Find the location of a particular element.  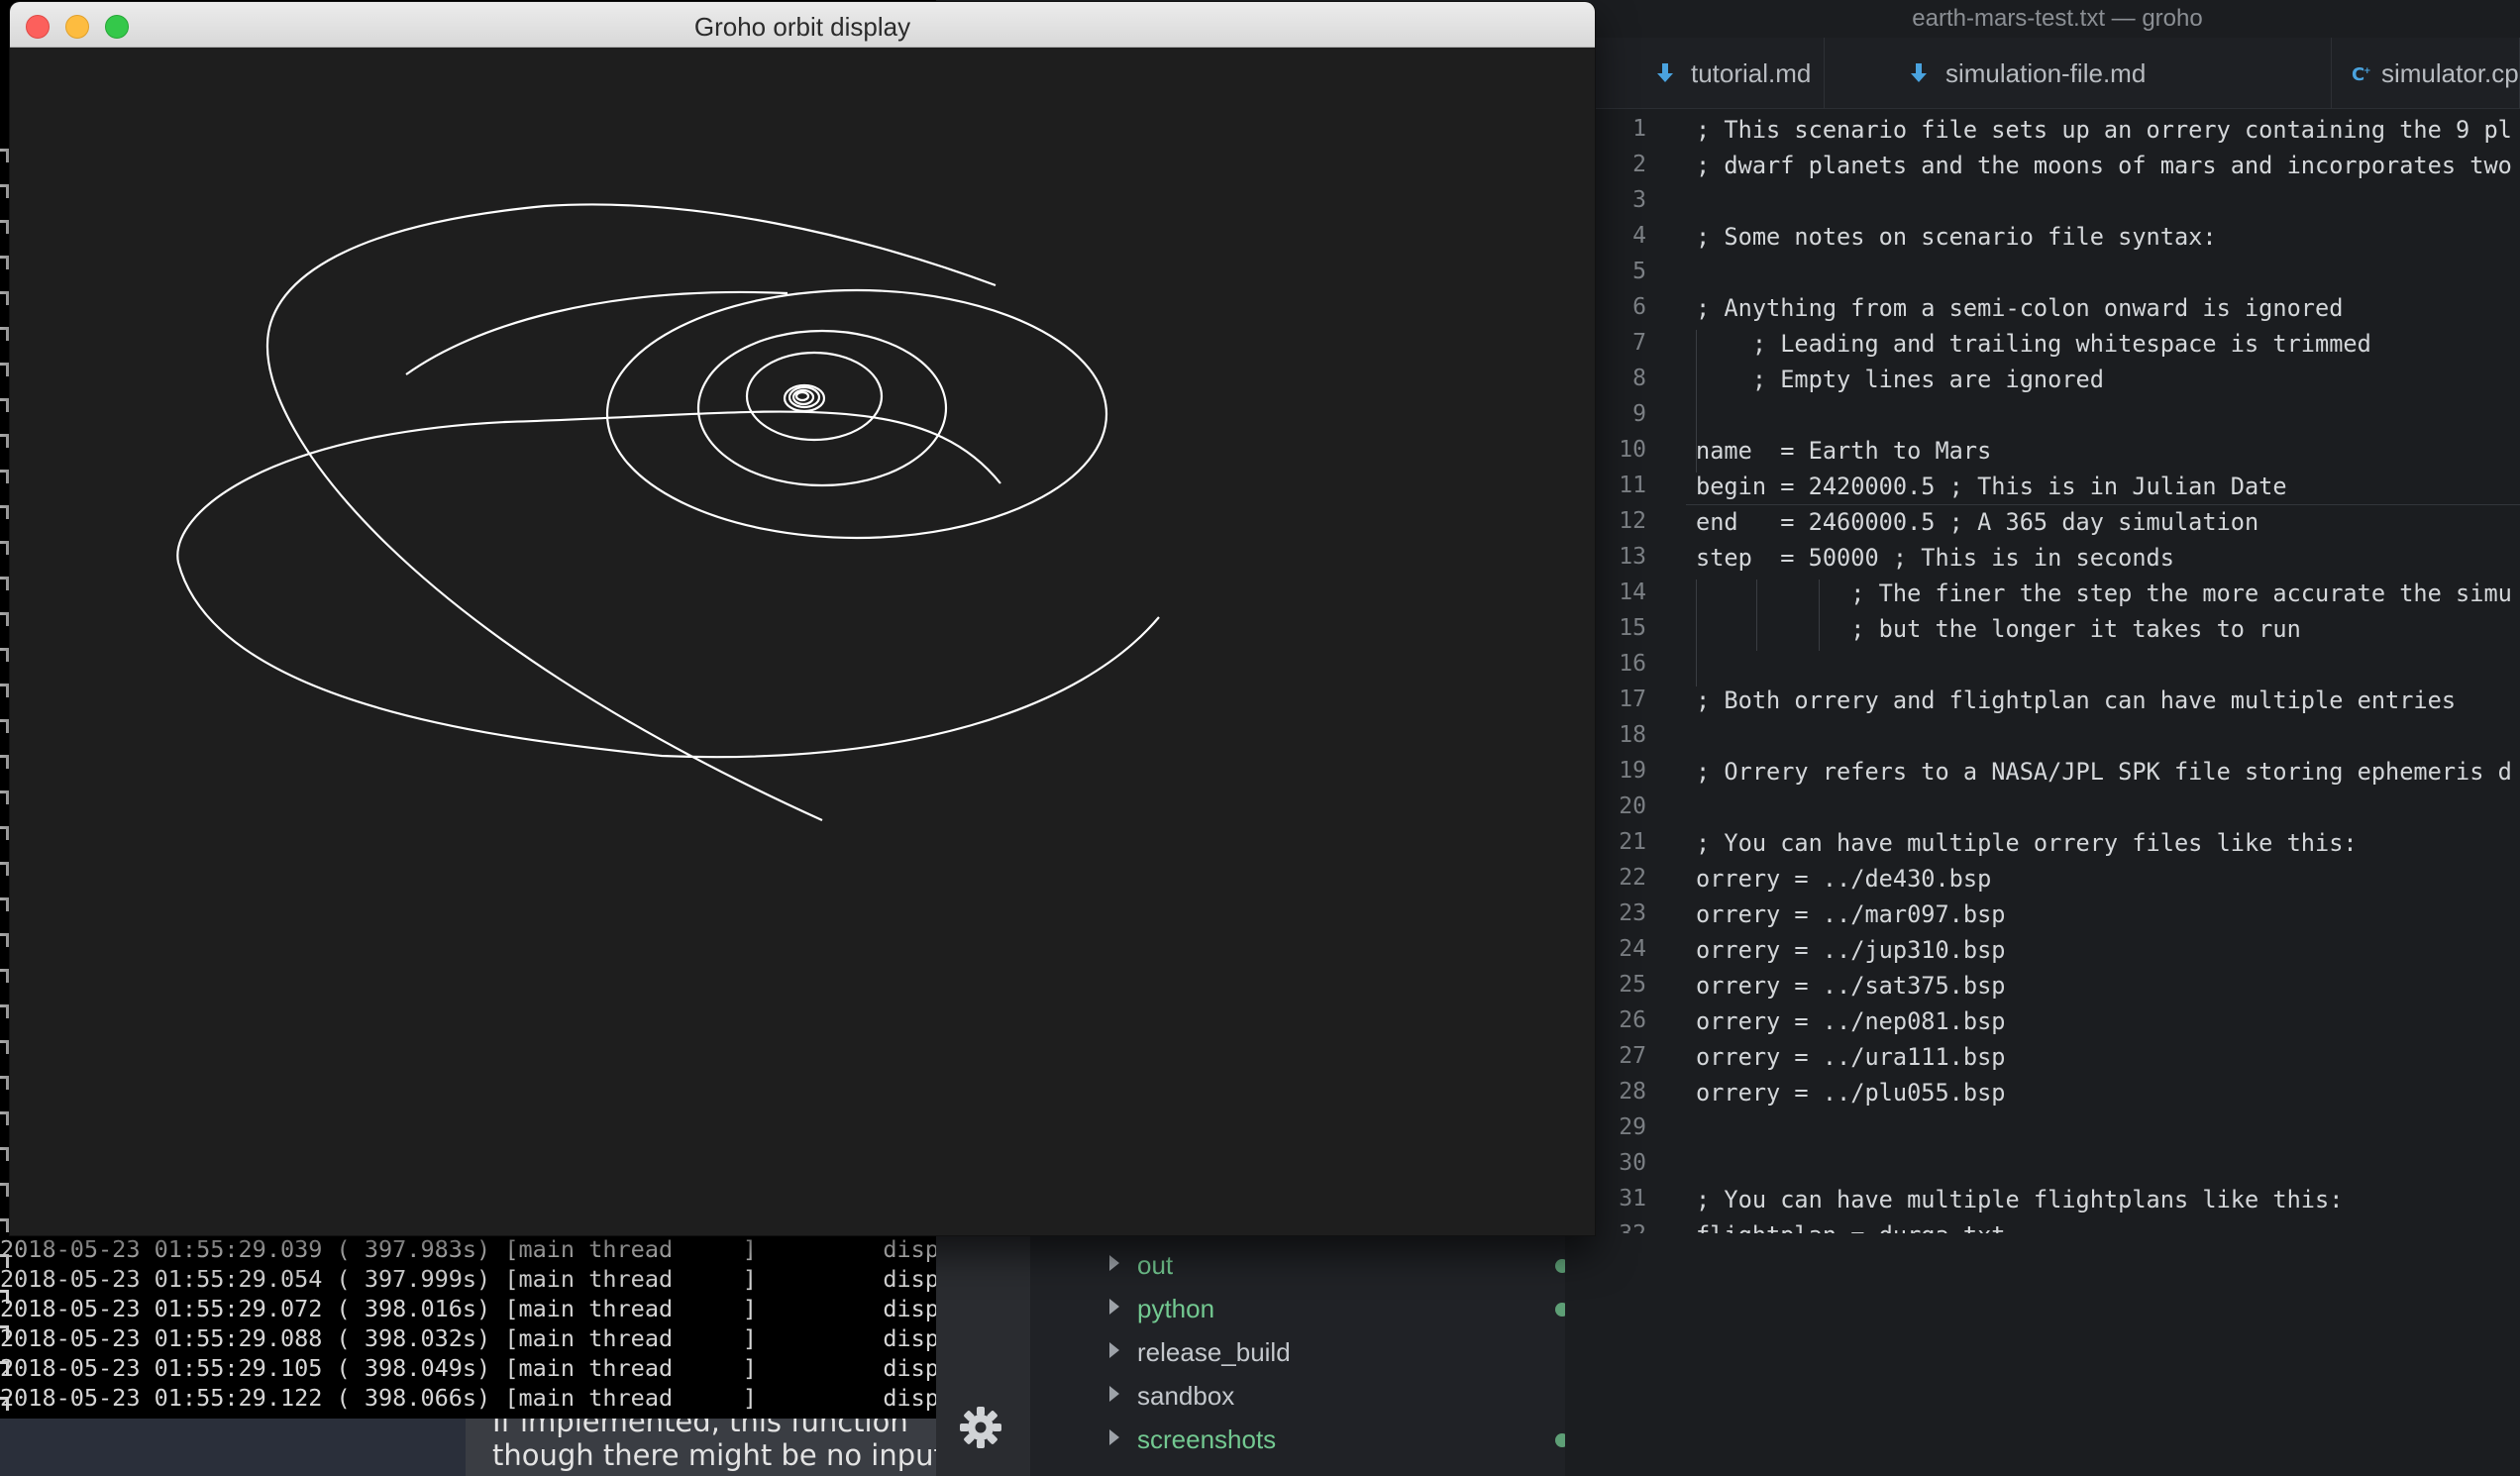

orbit-ring is located at coordinates (802, 396).